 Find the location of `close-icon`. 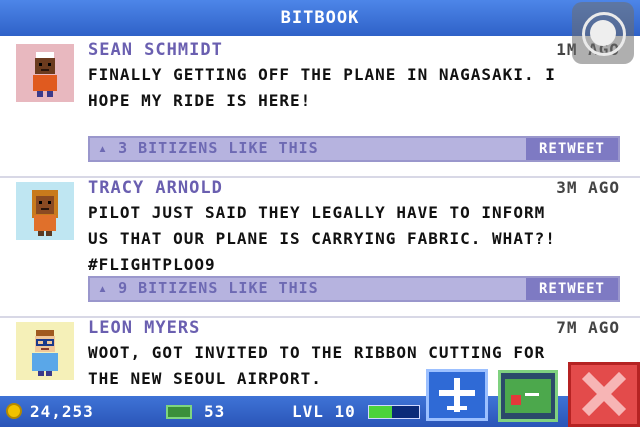

close-icon is located at coordinates (604, 394).